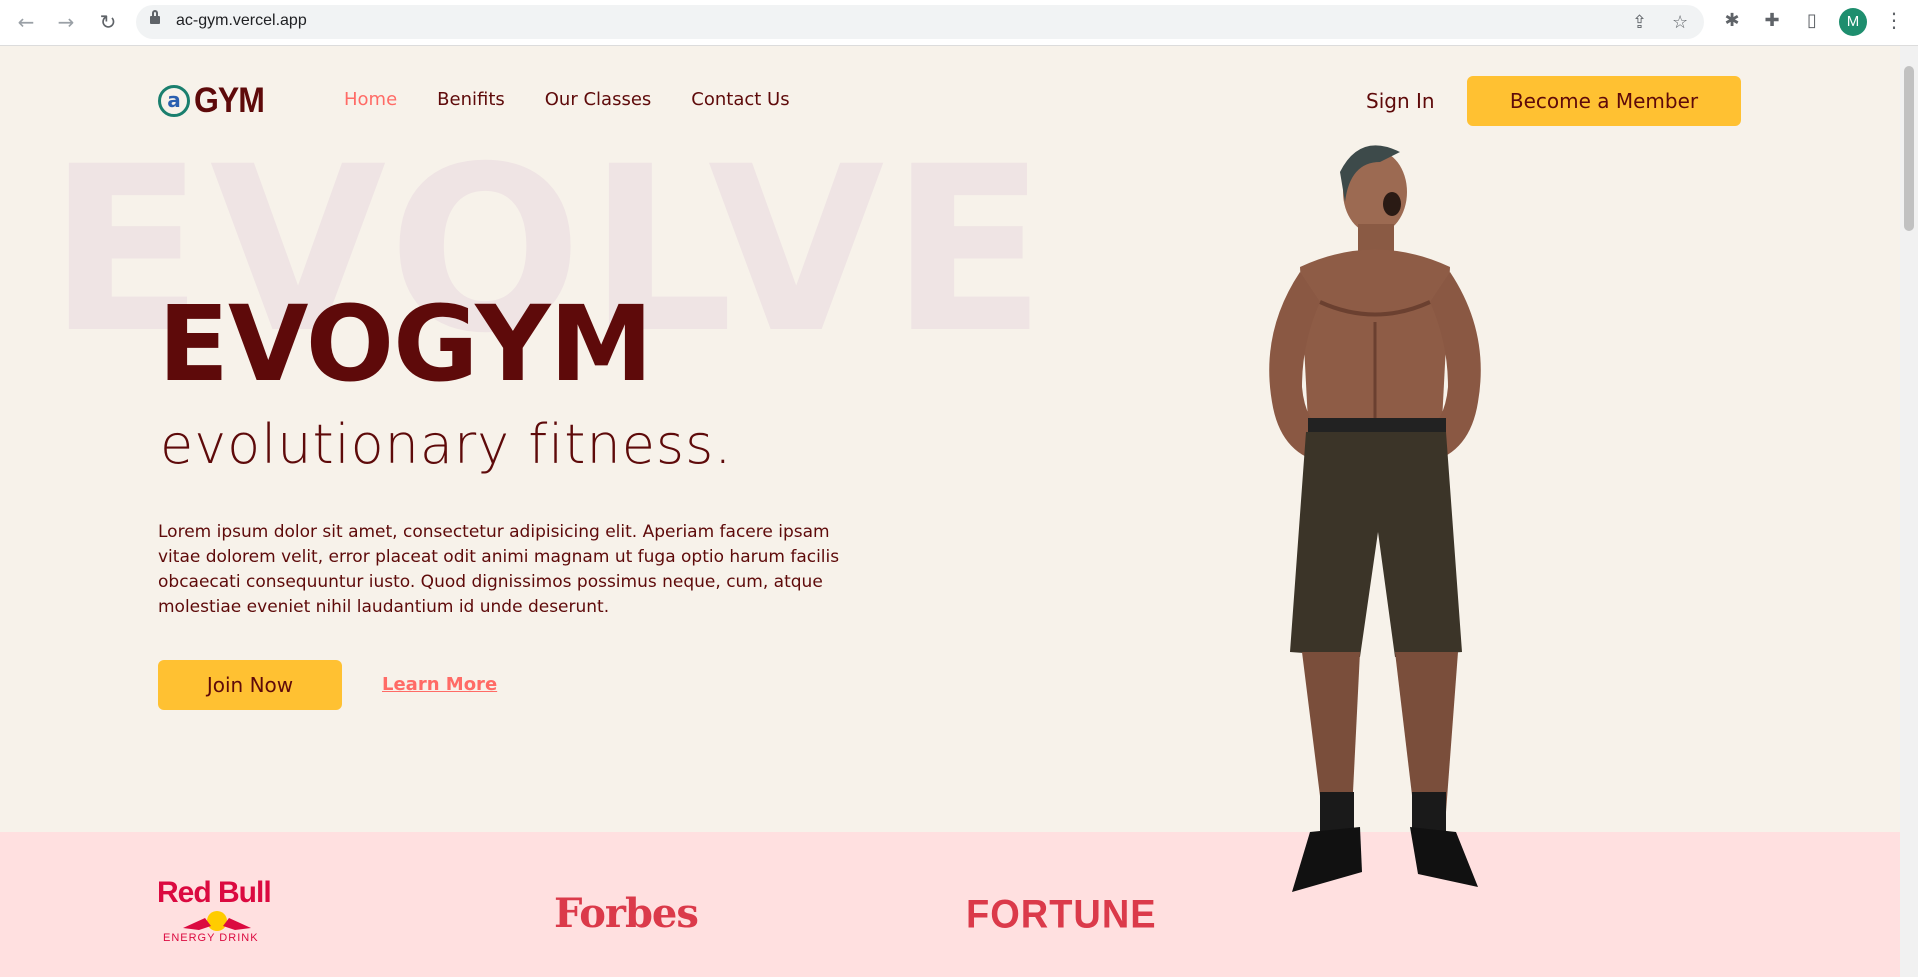 Image resolution: width=1918 pixels, height=977 pixels. Describe the element at coordinates (155, 17) in the screenshot. I see `lock-icon` at that location.